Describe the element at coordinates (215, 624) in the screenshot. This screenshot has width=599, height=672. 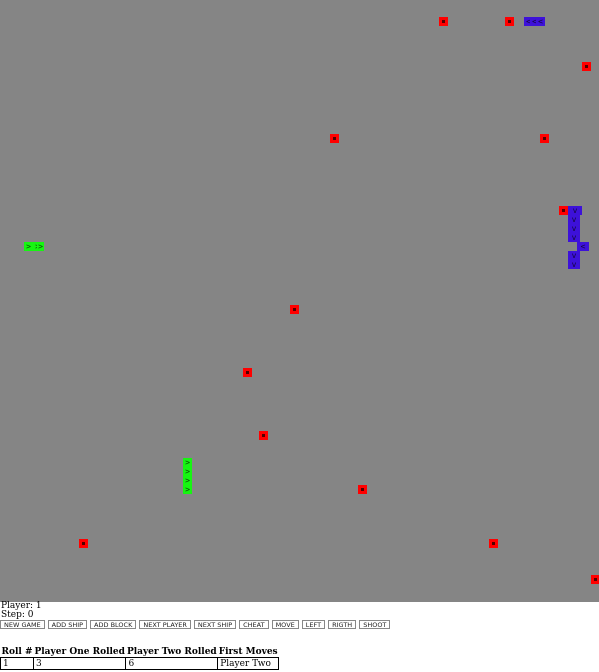
I see `next-ship-button: NEXT SHIP` at that location.